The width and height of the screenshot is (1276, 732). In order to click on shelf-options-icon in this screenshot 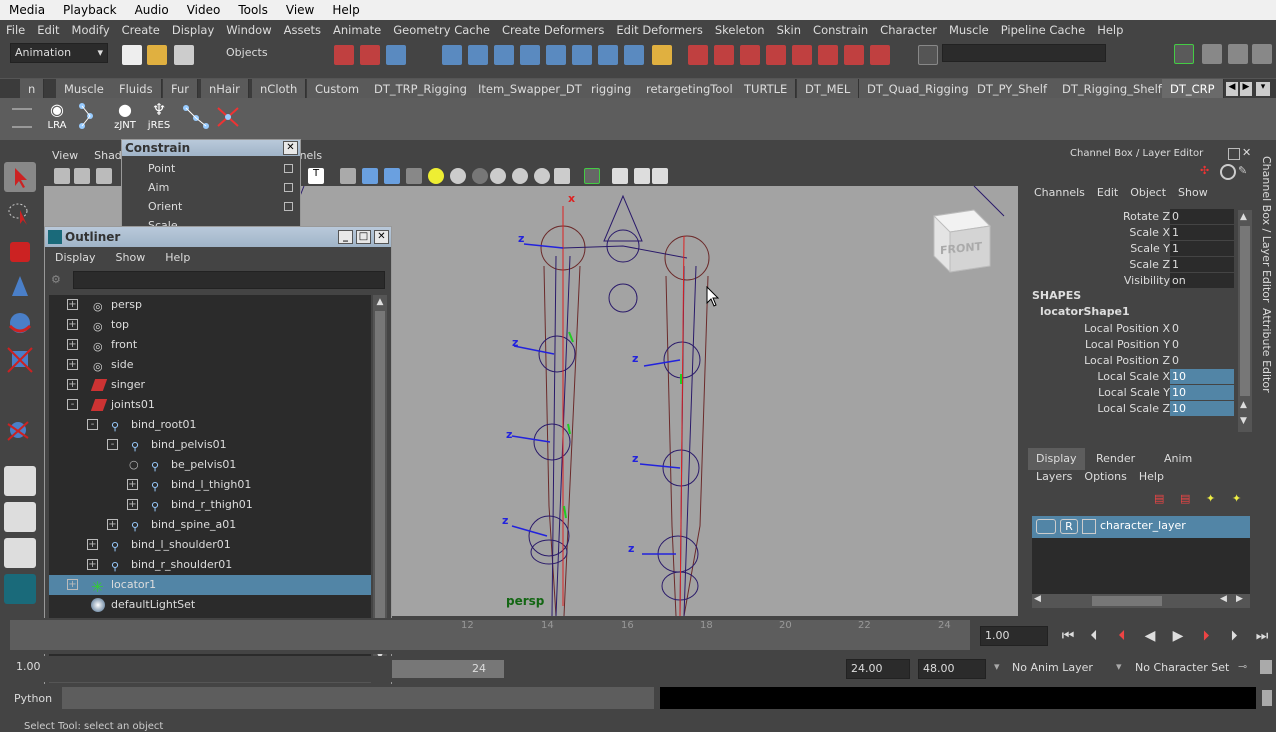, I will do `click(22, 118)`.